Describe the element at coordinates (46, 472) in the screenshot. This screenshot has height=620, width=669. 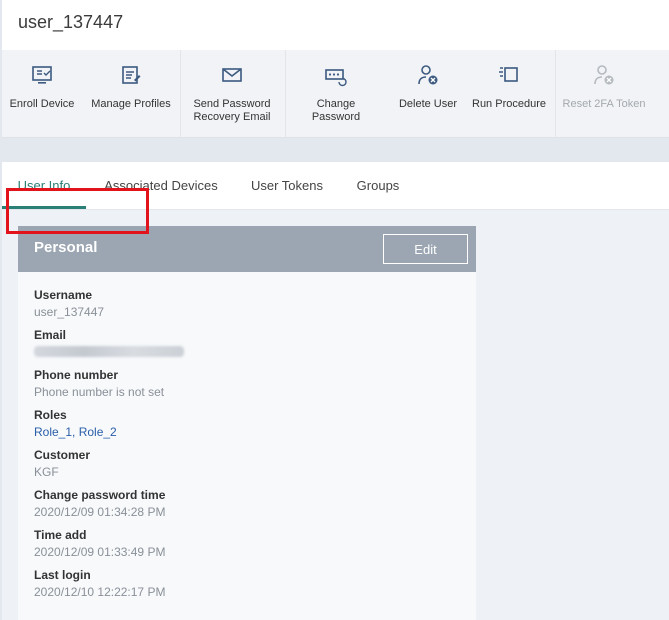
I see `customer-value: KGF` at that location.